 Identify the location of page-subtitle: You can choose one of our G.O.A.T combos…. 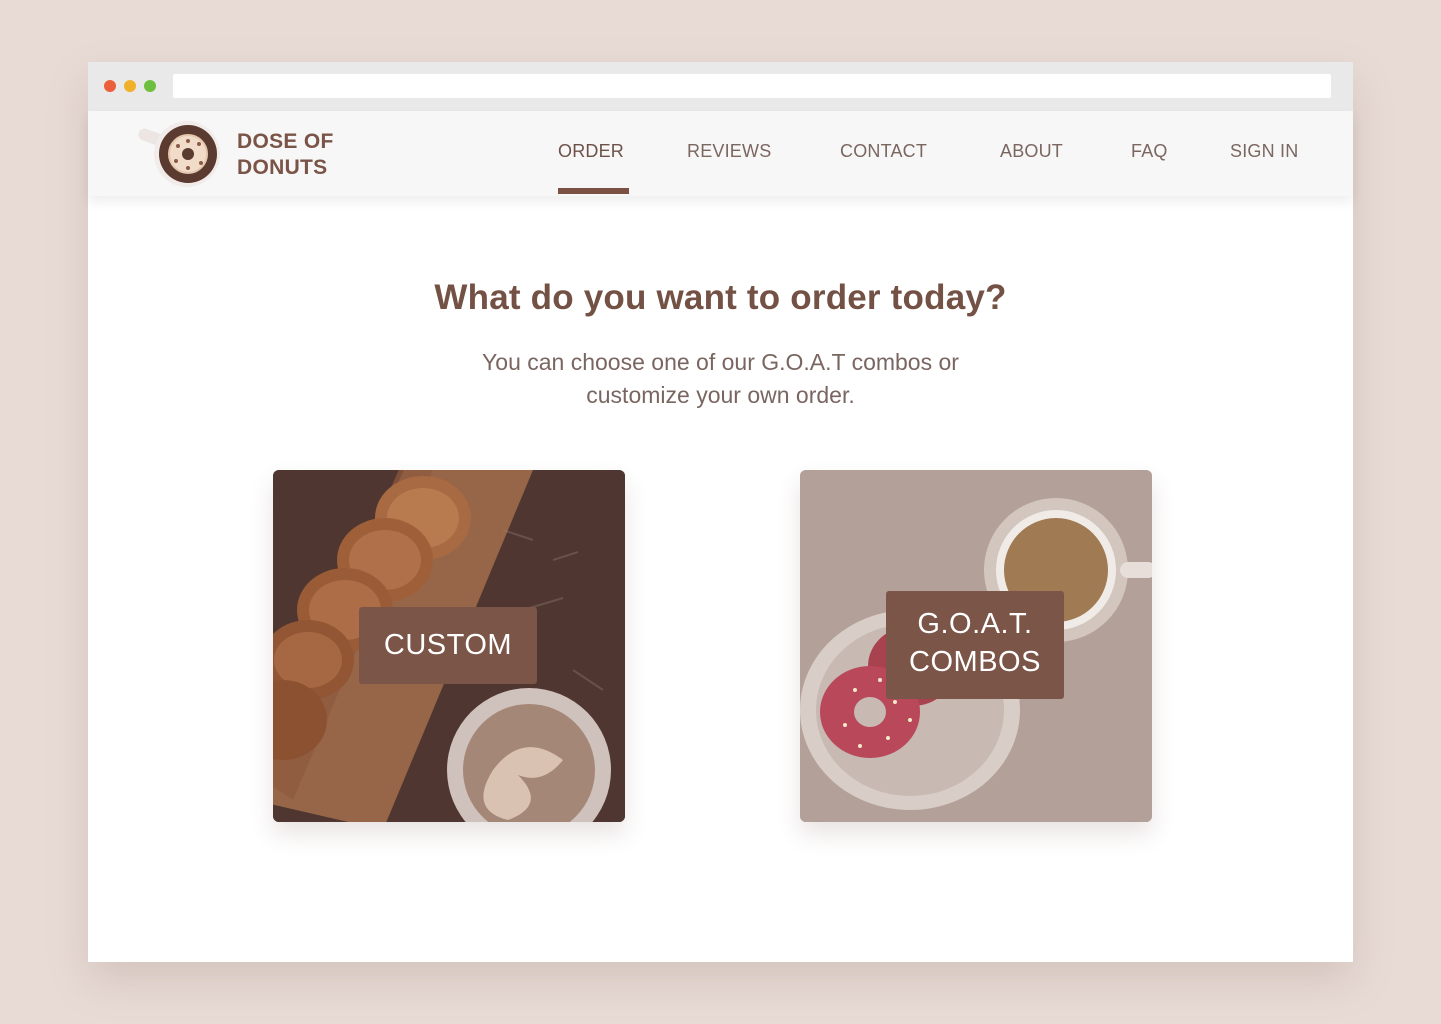
(720, 379).